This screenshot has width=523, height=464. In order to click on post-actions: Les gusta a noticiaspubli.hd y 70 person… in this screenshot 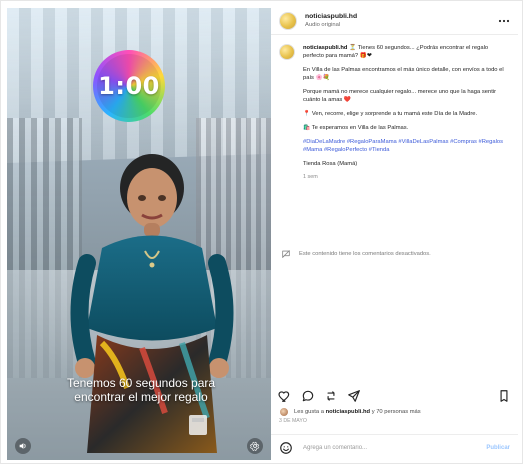, I will do `click(394, 405)`.